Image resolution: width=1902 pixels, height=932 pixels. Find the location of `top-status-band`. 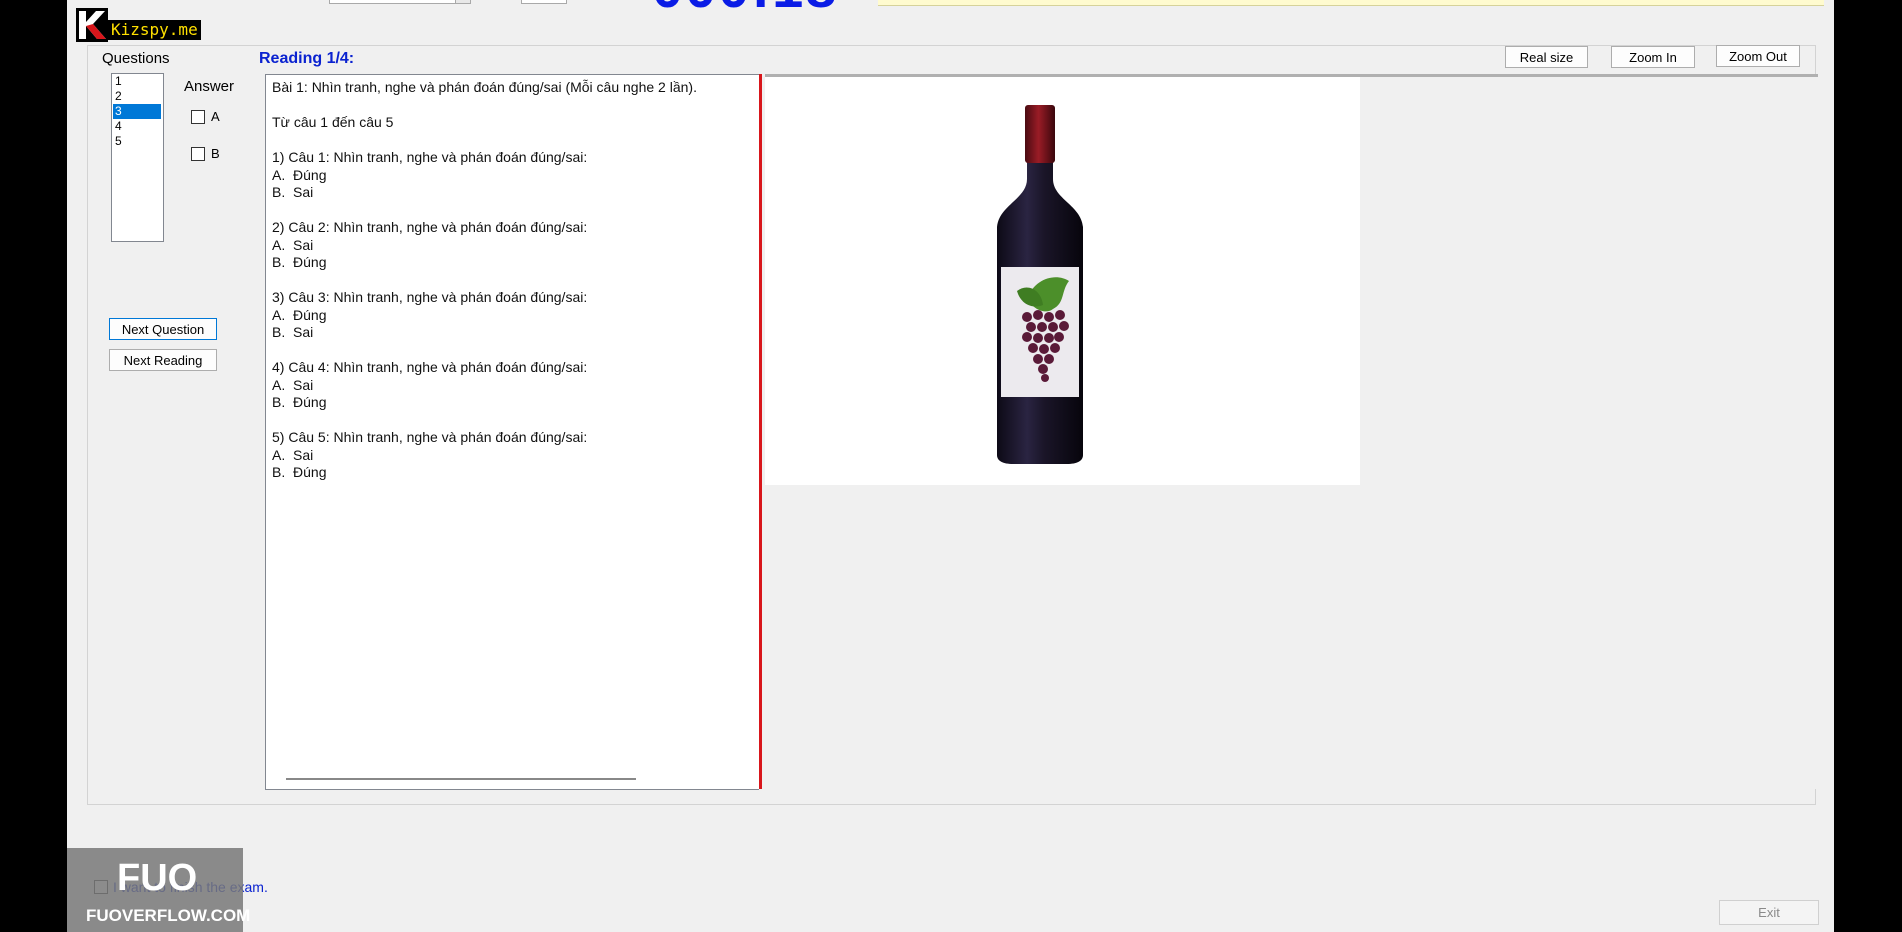

top-status-band is located at coordinates (1351, 3).